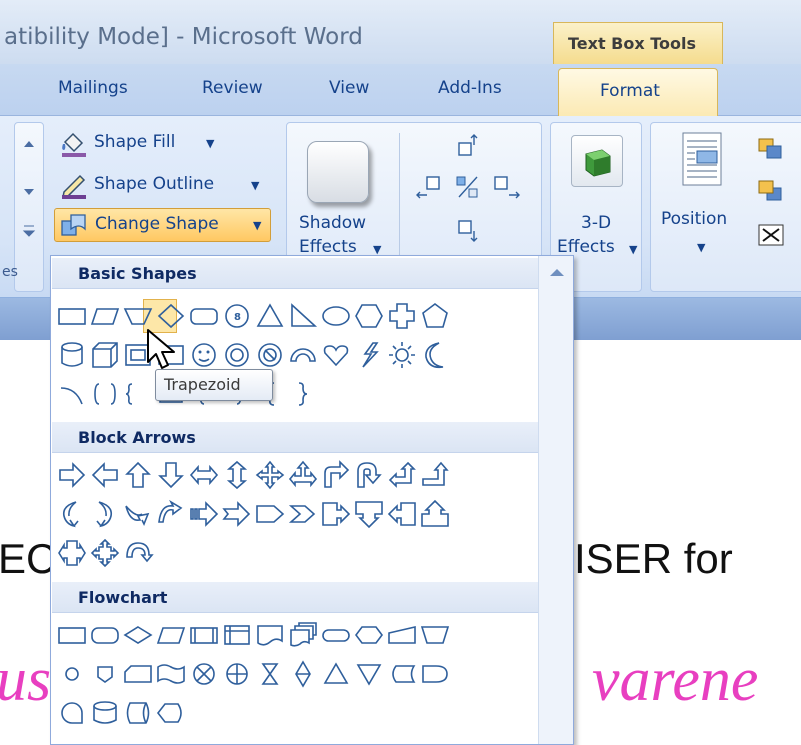 This screenshot has width=801, height=745. What do you see at coordinates (431, 187) in the screenshot?
I see `nudge-left-icon` at bounding box center [431, 187].